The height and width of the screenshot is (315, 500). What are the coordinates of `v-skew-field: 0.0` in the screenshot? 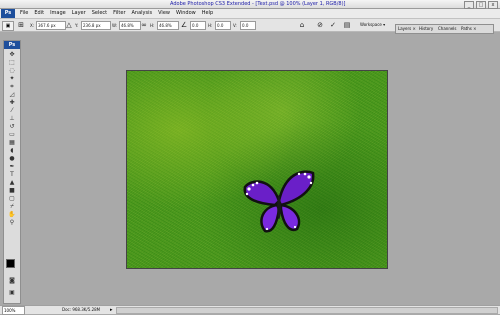 It's located at (248, 25).